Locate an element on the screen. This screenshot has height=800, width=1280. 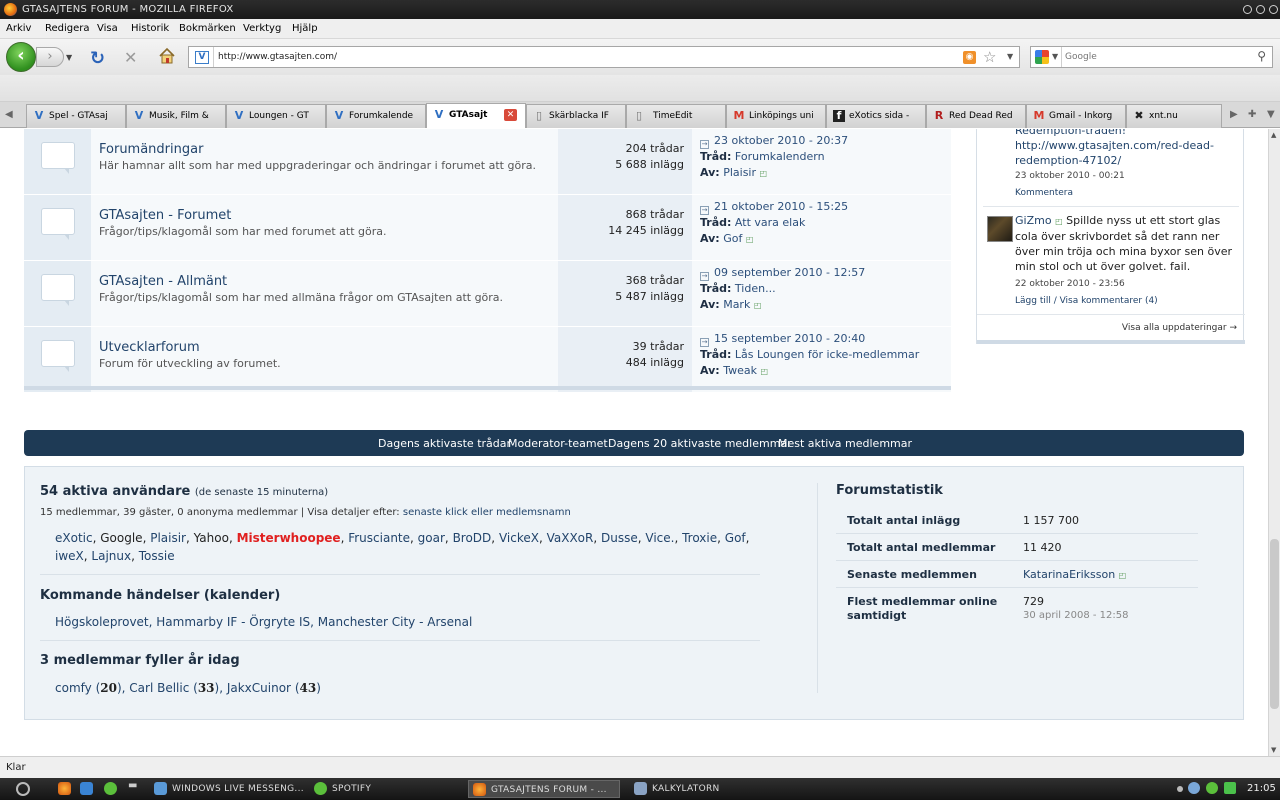
last-thread-link: Att vara elak is located at coordinates (770, 222).